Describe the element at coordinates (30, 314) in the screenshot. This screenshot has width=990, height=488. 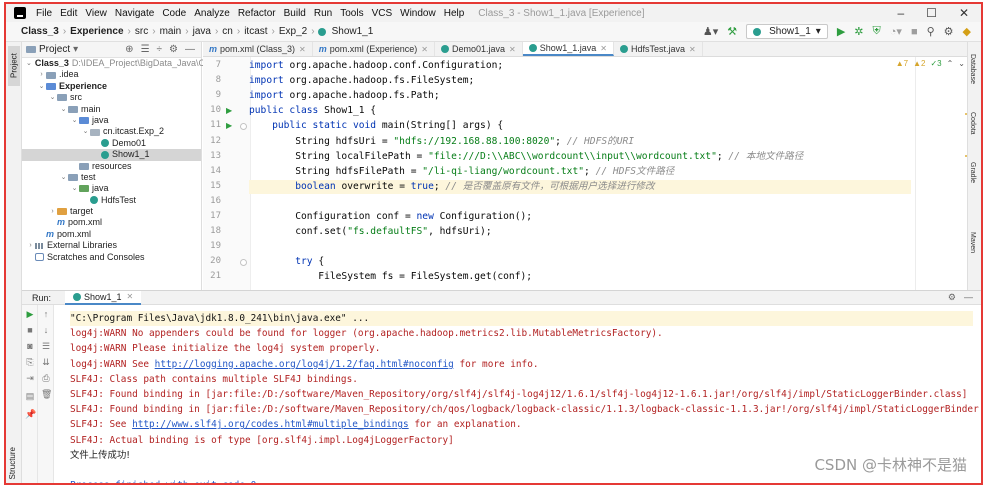
I see `rerun-icon: ▶` at that location.